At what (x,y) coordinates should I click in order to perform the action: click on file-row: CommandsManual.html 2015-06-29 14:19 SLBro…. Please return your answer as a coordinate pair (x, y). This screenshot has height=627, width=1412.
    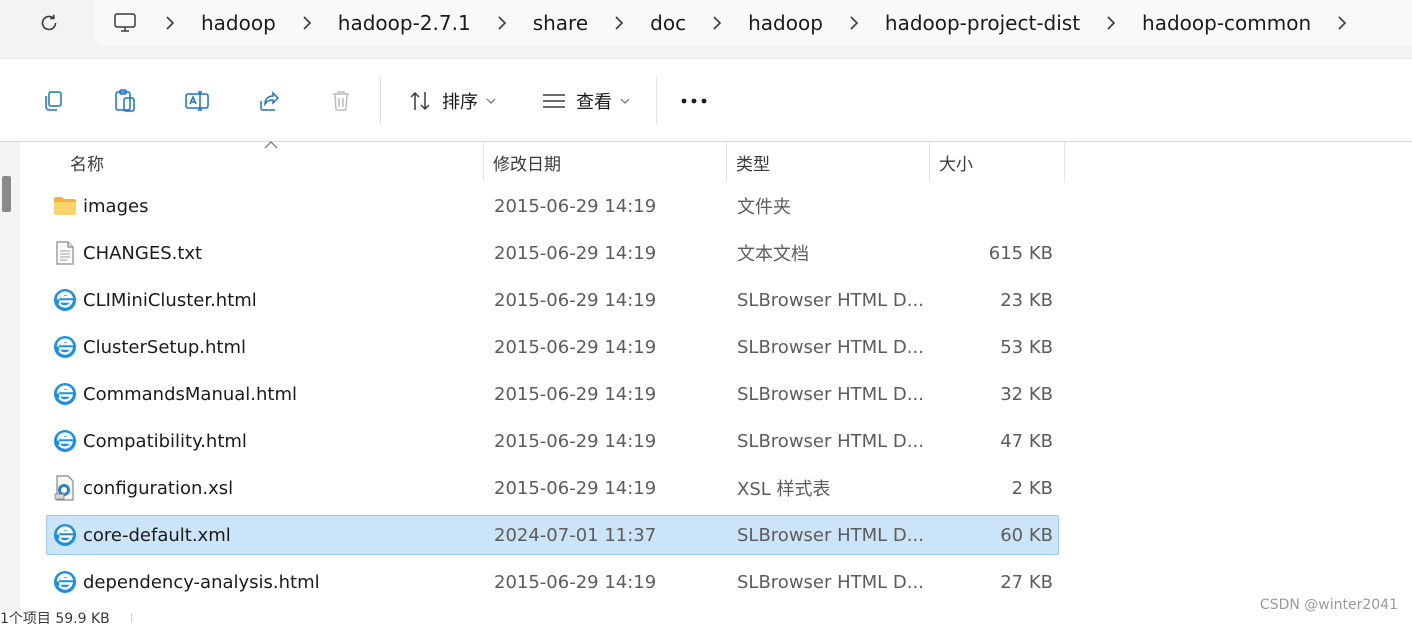
    Looking at the image, I should click on (552, 394).